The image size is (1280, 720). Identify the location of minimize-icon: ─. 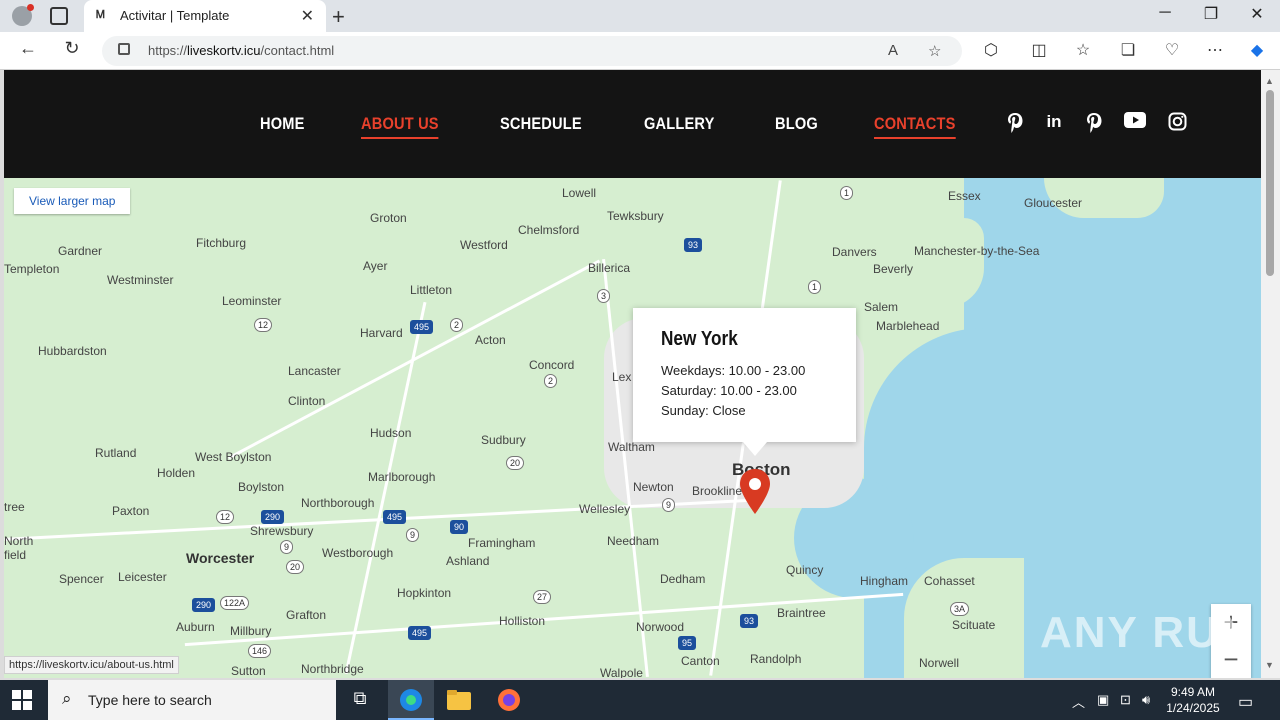
(1165, 13).